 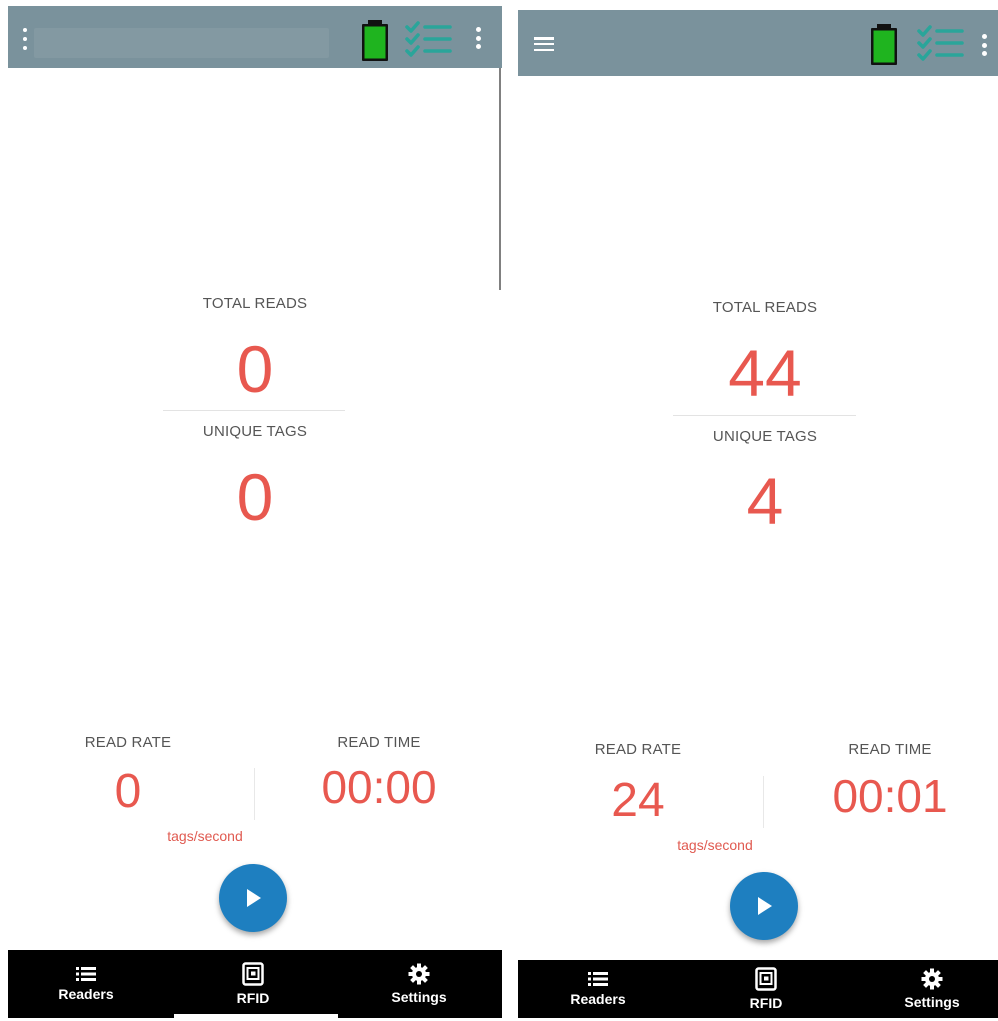 What do you see at coordinates (544, 44) in the screenshot?
I see `hamburger-menu-icon` at bounding box center [544, 44].